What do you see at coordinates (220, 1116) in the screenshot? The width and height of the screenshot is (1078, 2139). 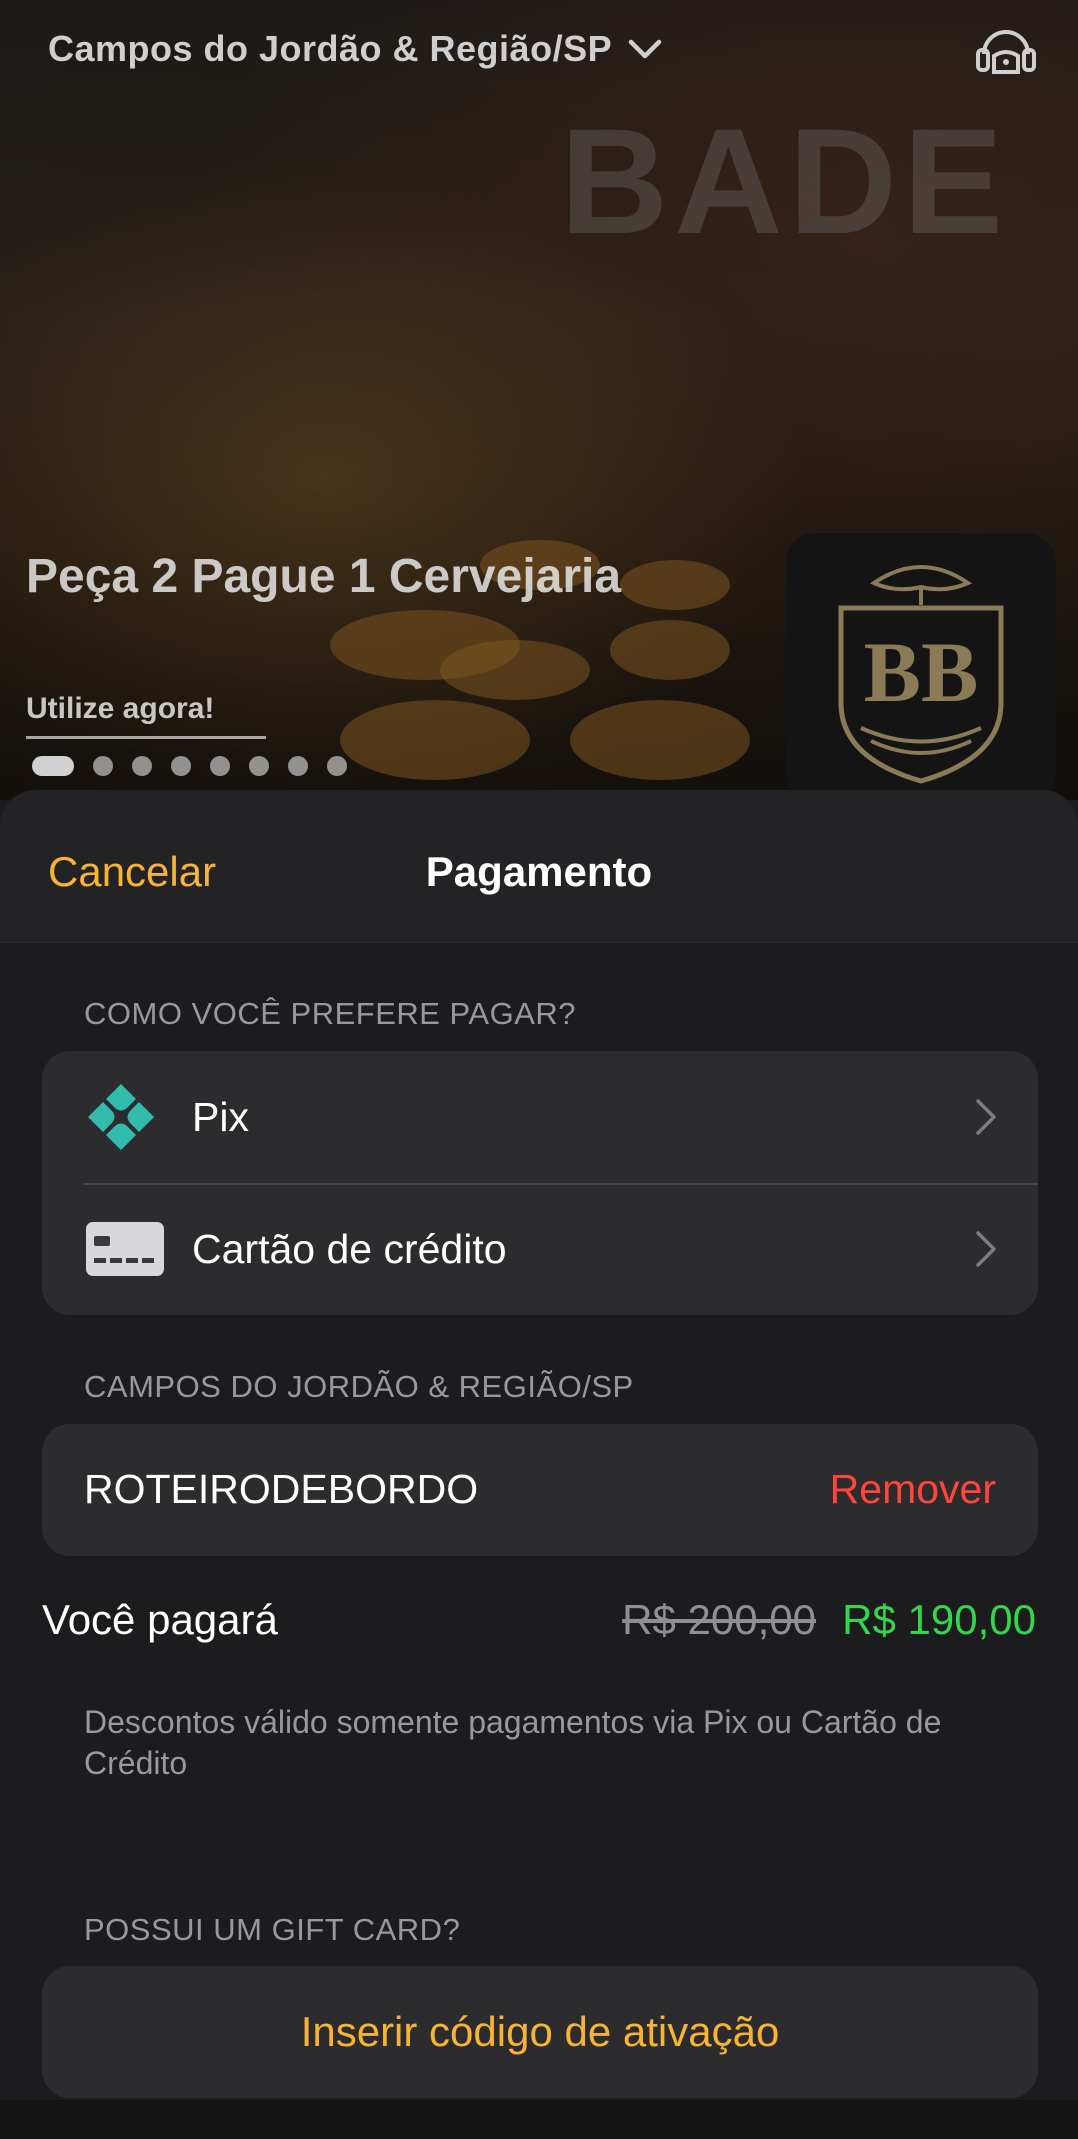 I see `payment-method-label: Pix` at bounding box center [220, 1116].